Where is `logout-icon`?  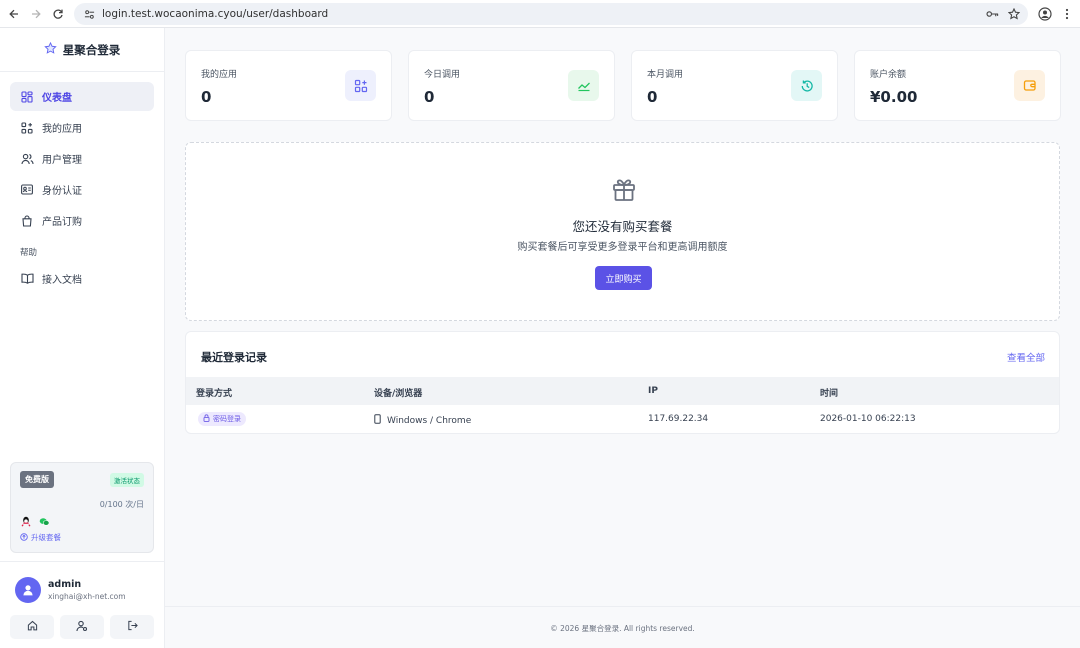 logout-icon is located at coordinates (132, 627).